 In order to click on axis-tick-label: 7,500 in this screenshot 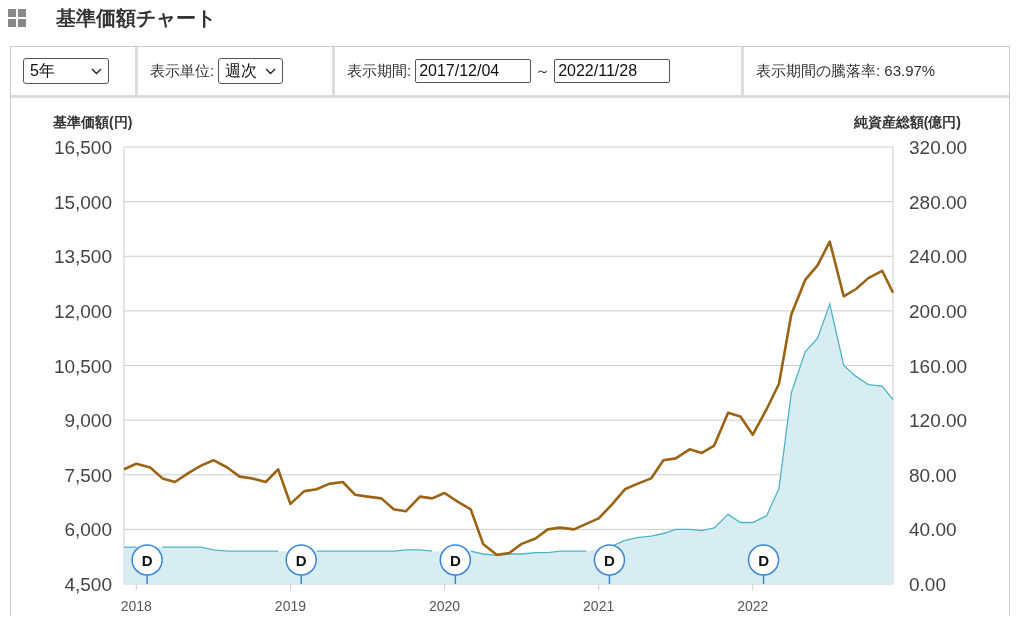, I will do `click(88, 475)`.